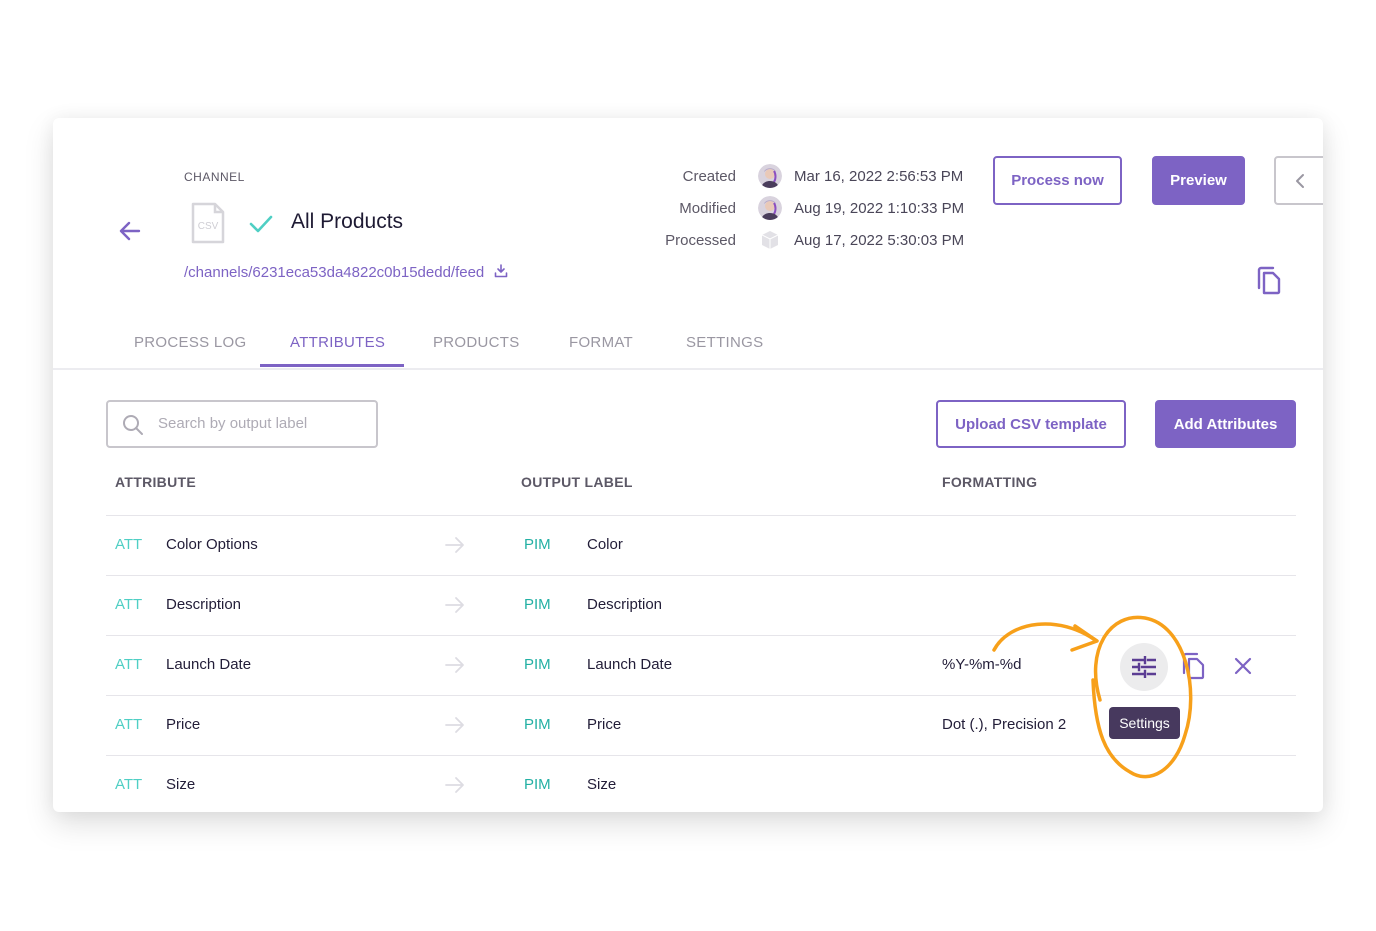  What do you see at coordinates (209, 664) in the screenshot?
I see `attribute-name: Launch Date` at bounding box center [209, 664].